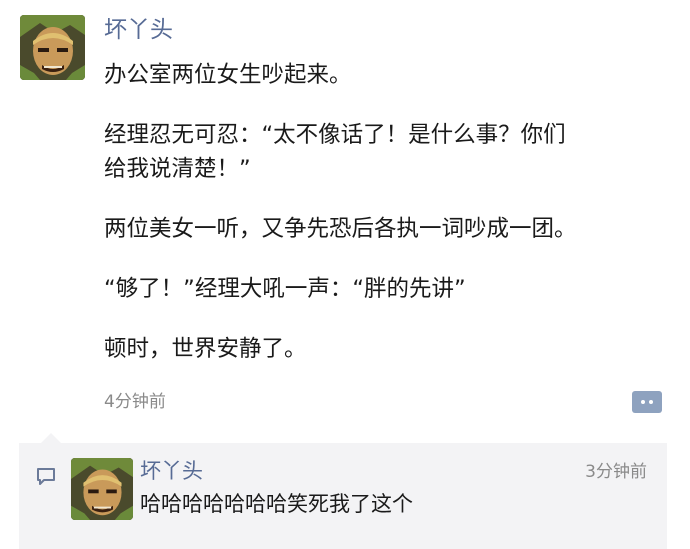  Describe the element at coordinates (171, 471) in the screenshot. I see `comment-author-name: 坏丫头` at that location.